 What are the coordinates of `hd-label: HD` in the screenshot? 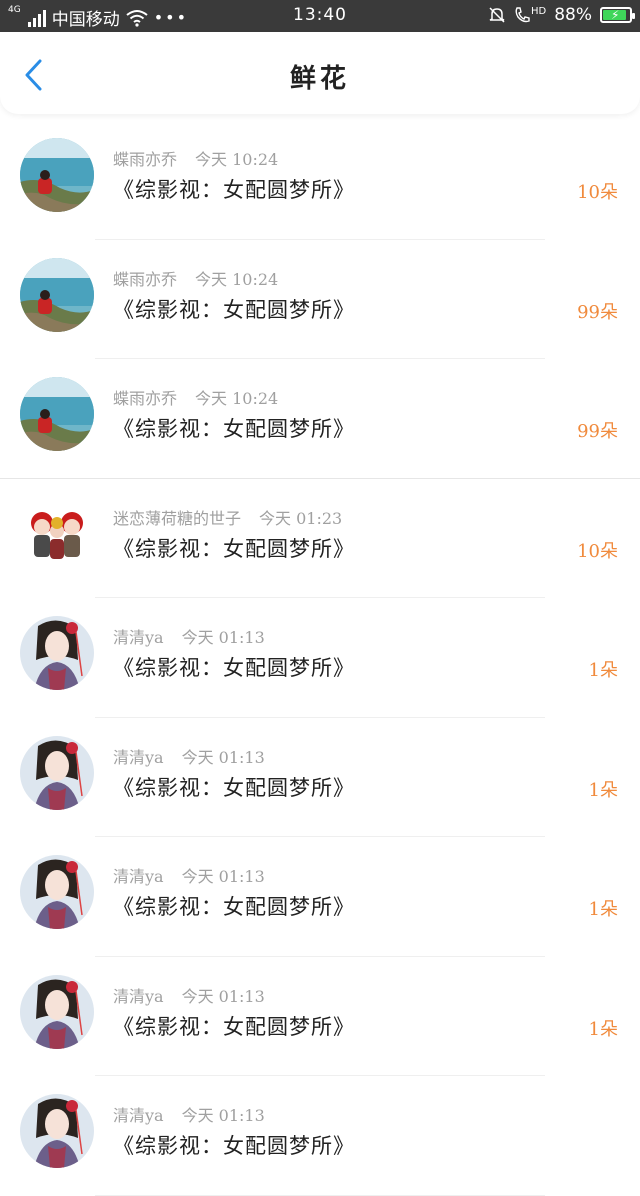 It's located at (538, 11).